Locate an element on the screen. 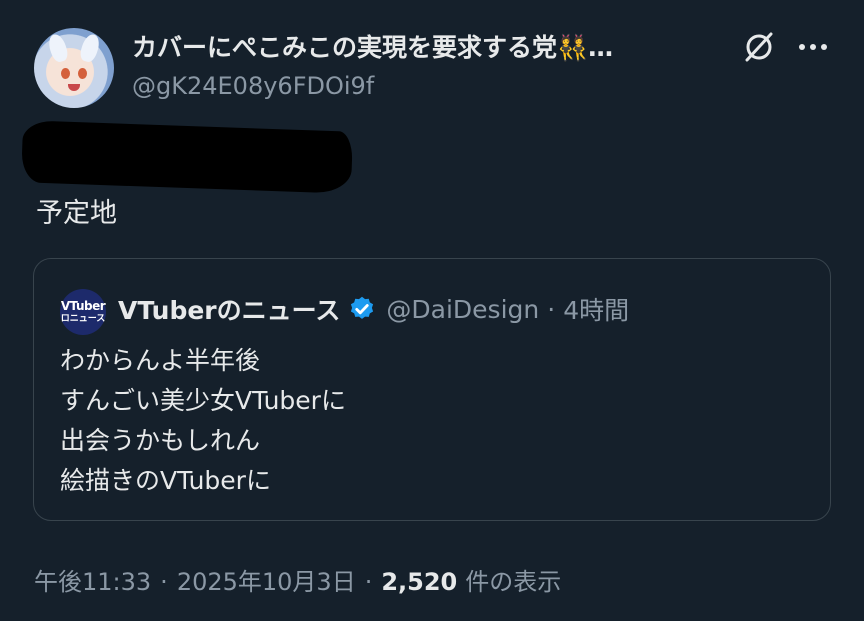 The image size is (864, 621). post-time: 午後11:33 is located at coordinates (92, 579).